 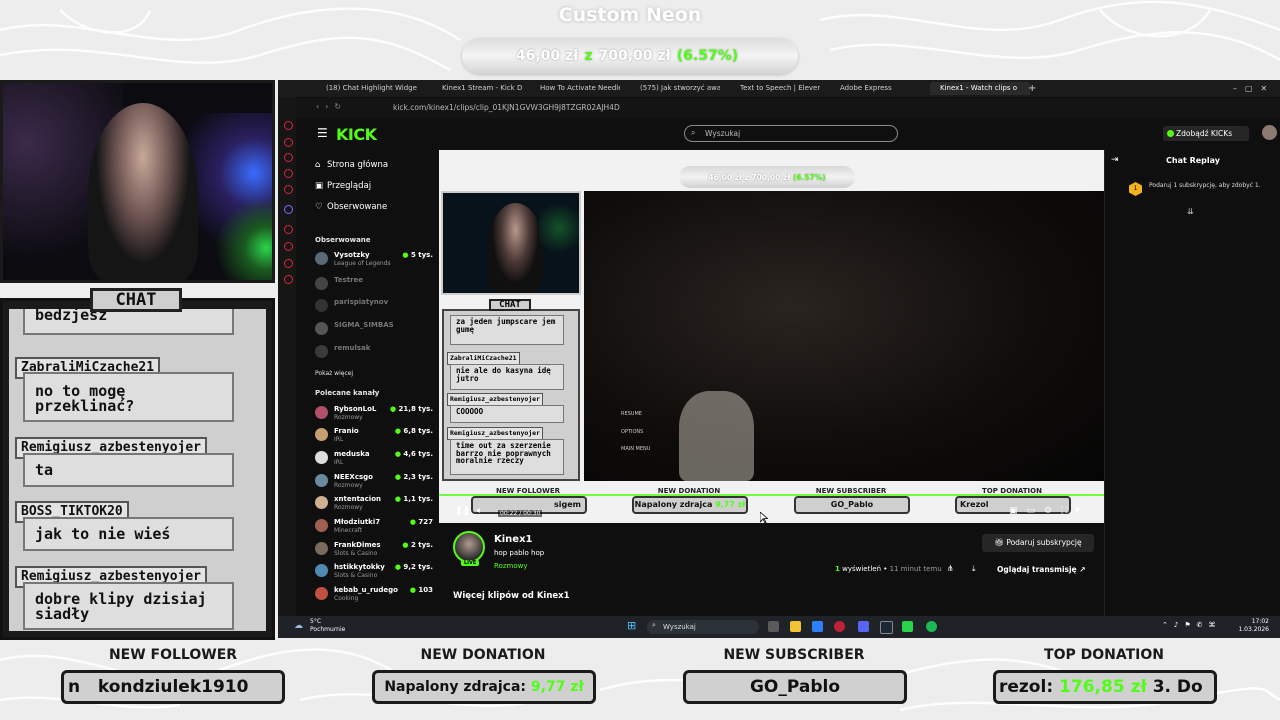 I want to click on chat-message: ta, so click(x=128, y=470).